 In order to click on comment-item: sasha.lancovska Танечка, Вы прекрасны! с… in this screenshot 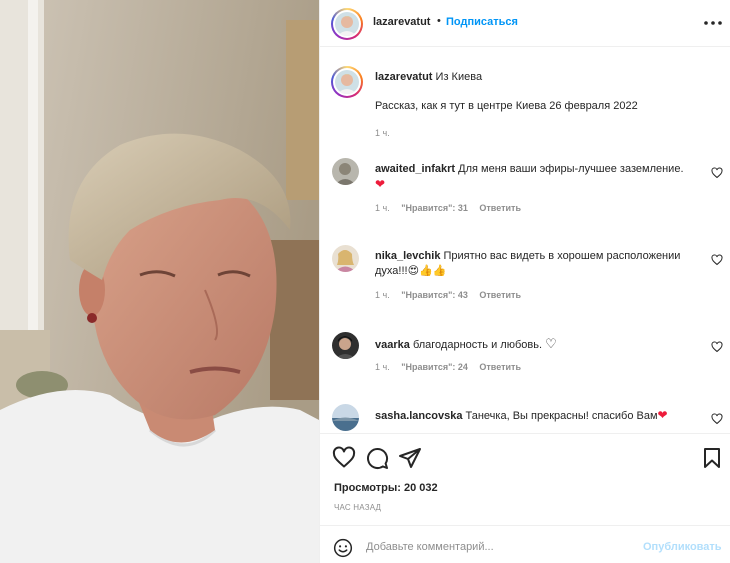, I will do `click(525, 418)`.